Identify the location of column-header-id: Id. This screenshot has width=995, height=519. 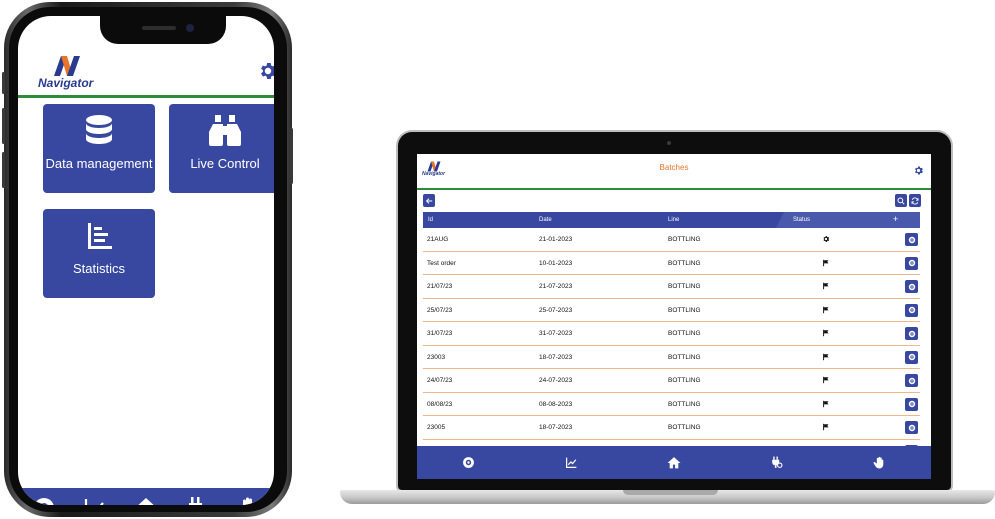
(430, 220).